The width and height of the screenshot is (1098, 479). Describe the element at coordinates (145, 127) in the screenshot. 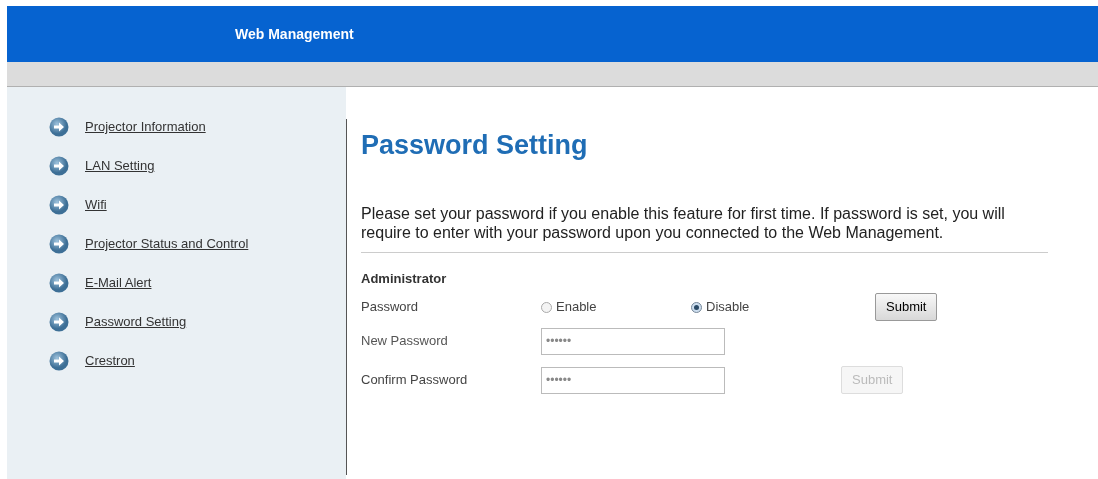

I see `sidebar-link: Projector Information` at that location.